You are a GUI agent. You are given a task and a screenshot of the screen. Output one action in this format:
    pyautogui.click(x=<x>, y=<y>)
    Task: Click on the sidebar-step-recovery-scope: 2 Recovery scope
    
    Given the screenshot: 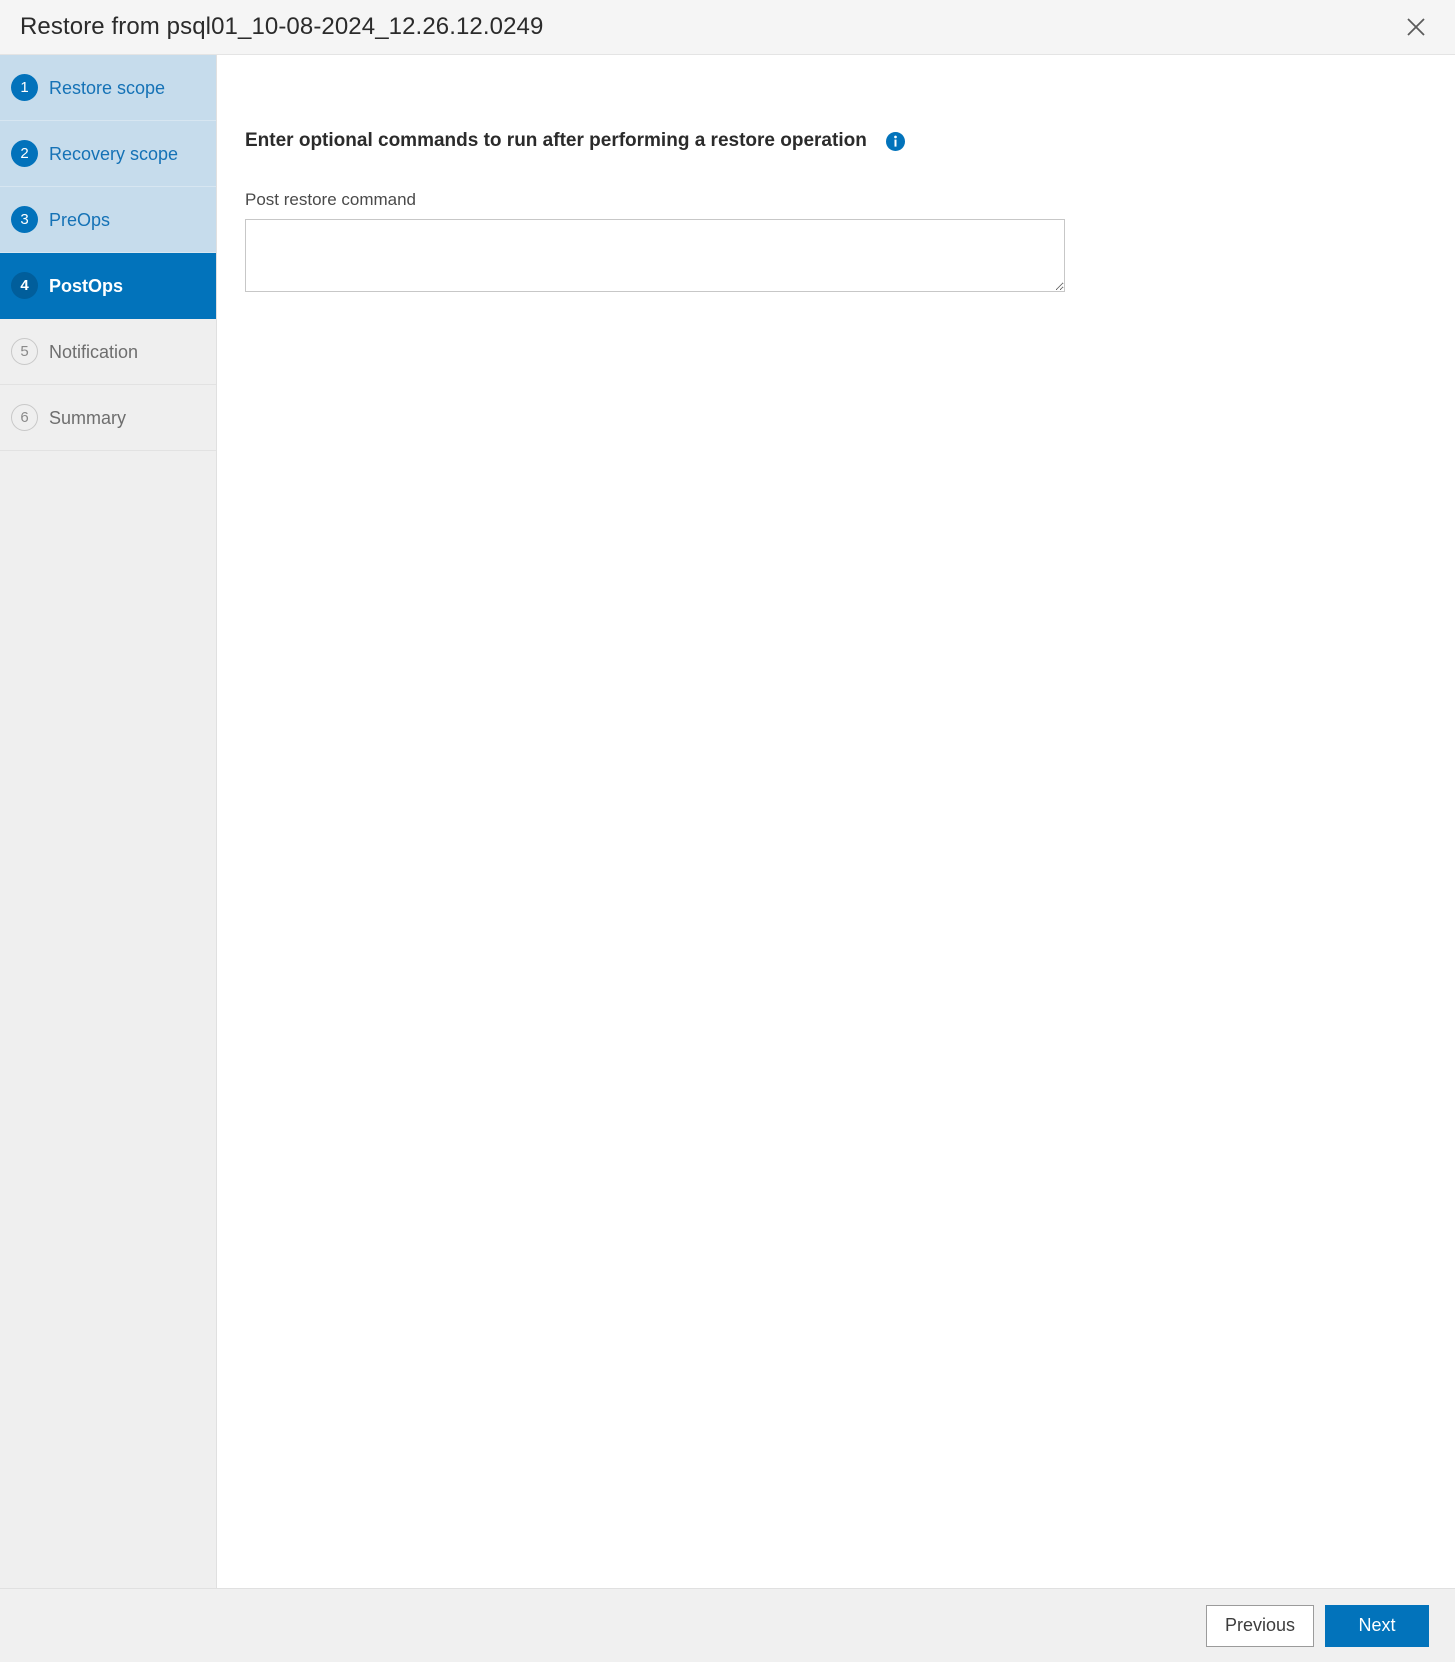 What is the action you would take?
    pyautogui.click(x=108, y=154)
    